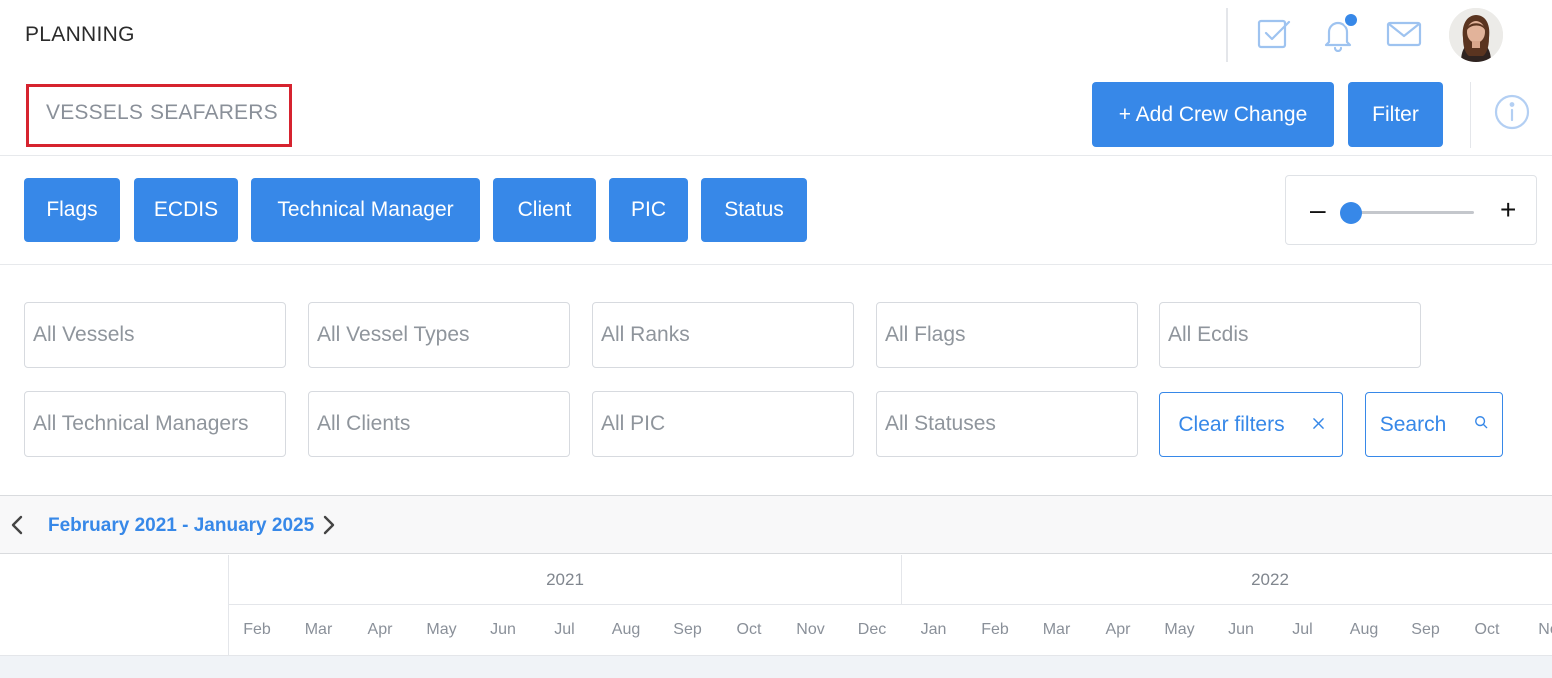  What do you see at coordinates (155, 424) in the screenshot?
I see `technical-managers-select: All Technical Managers` at bounding box center [155, 424].